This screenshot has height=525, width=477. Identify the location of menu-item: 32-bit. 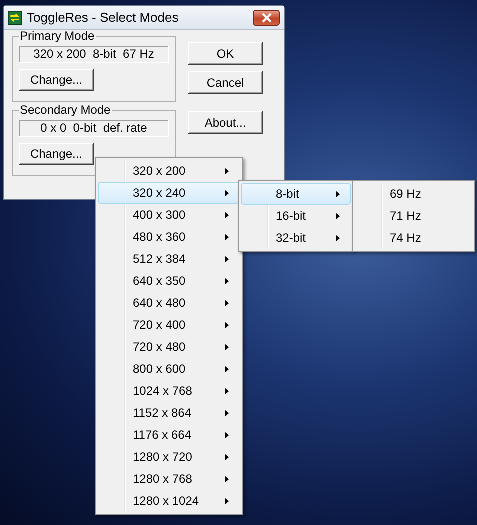
(296, 238).